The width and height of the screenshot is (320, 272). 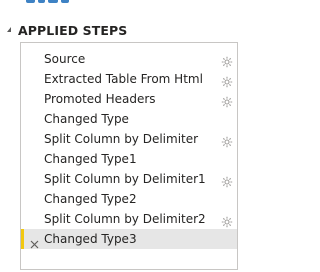 What do you see at coordinates (123, 79) in the screenshot?
I see `applied-step-label: Extracted Table From Html` at bounding box center [123, 79].